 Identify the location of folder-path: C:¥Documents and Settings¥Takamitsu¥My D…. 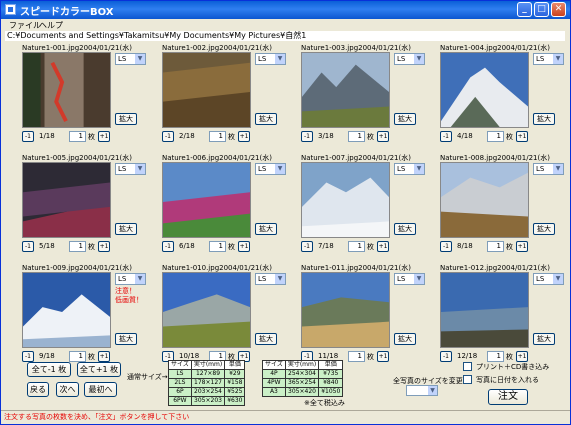
(285, 36).